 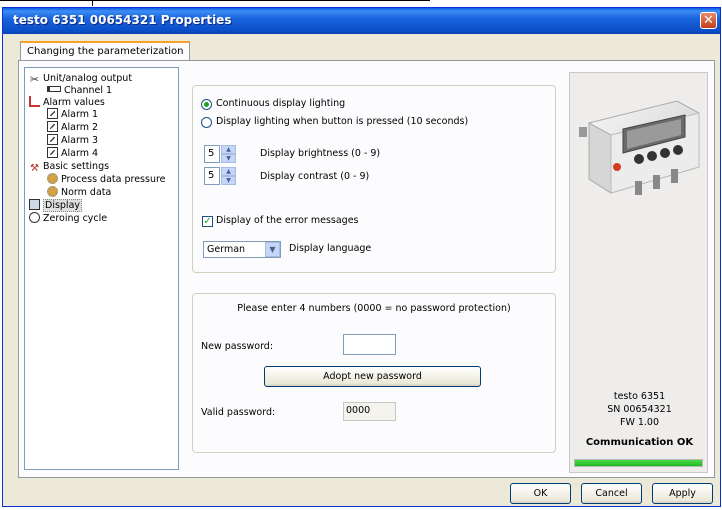 What do you see at coordinates (80, 140) in the screenshot?
I see `tree-item-label: Alarm 3` at bounding box center [80, 140].